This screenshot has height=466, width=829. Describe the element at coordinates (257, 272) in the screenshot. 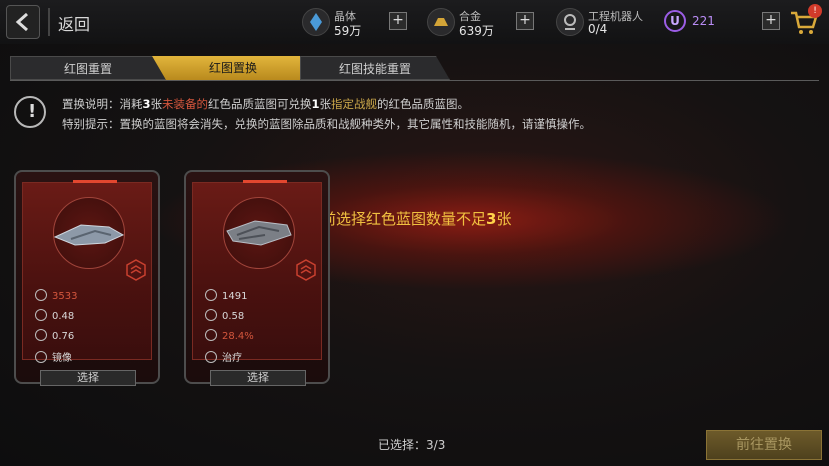

I see `card-face: 1491 0.58 28.4% 治疗` at that location.